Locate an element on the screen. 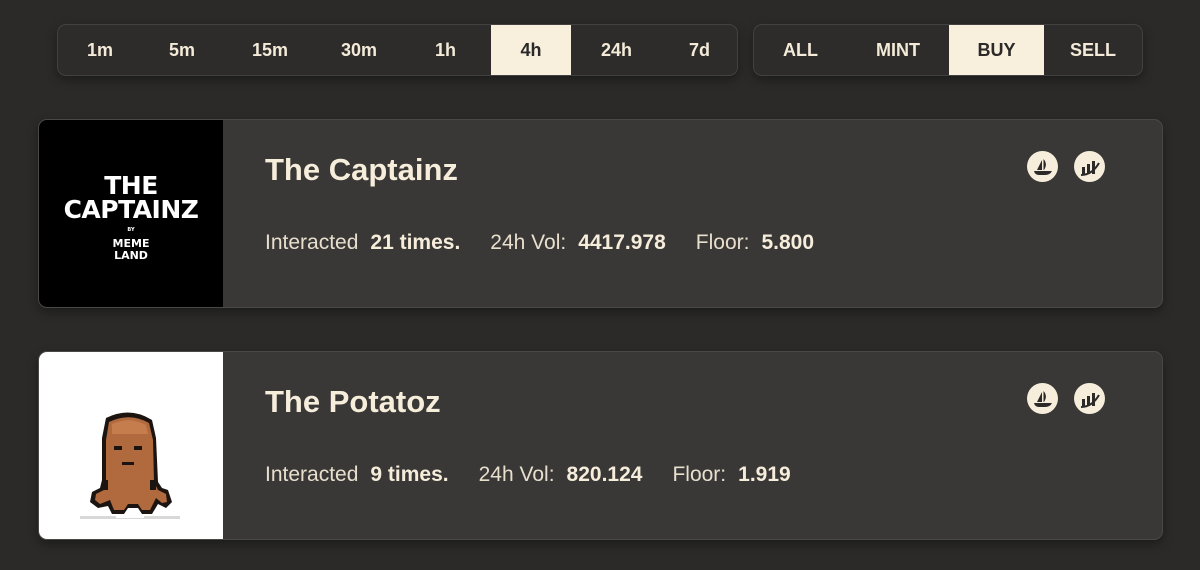  volume-value: 4417.978 is located at coordinates (622, 242).